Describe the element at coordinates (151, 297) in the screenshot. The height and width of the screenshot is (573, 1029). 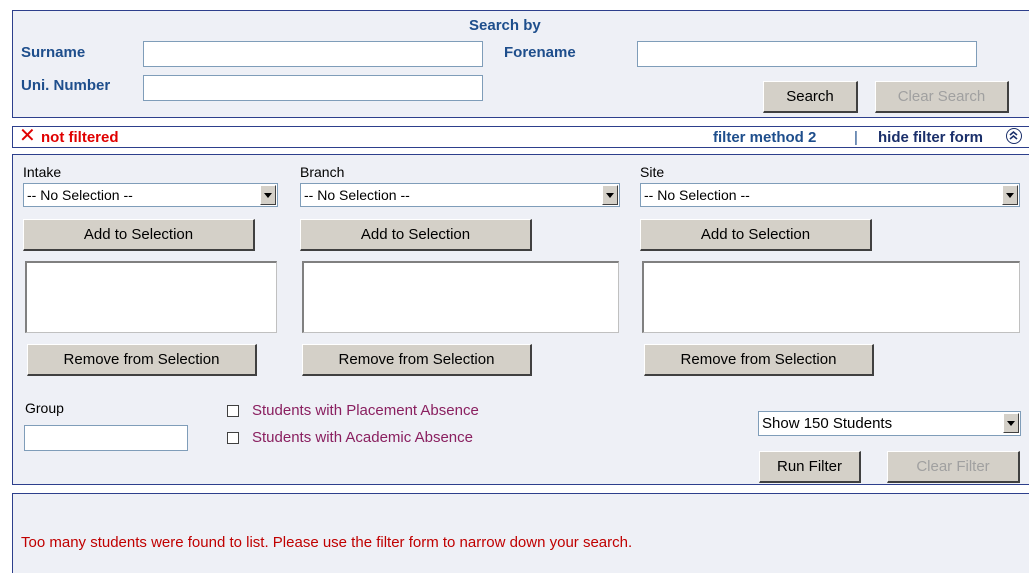
I see `intake-selection-list` at that location.